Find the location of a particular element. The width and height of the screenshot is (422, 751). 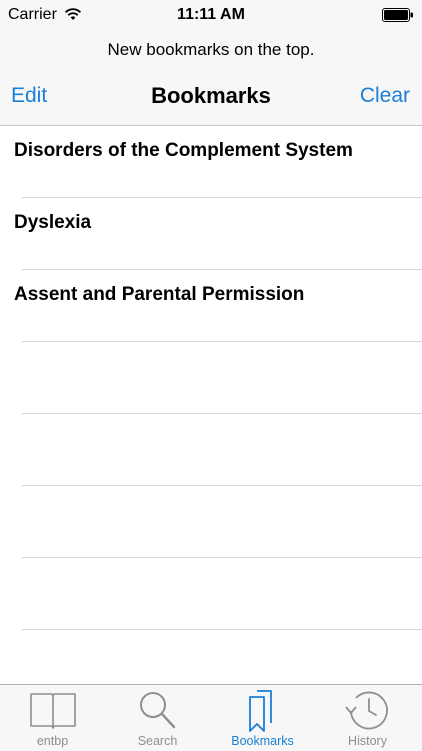

status-bar: Carrier 11:11 AM is located at coordinates (211, 15).